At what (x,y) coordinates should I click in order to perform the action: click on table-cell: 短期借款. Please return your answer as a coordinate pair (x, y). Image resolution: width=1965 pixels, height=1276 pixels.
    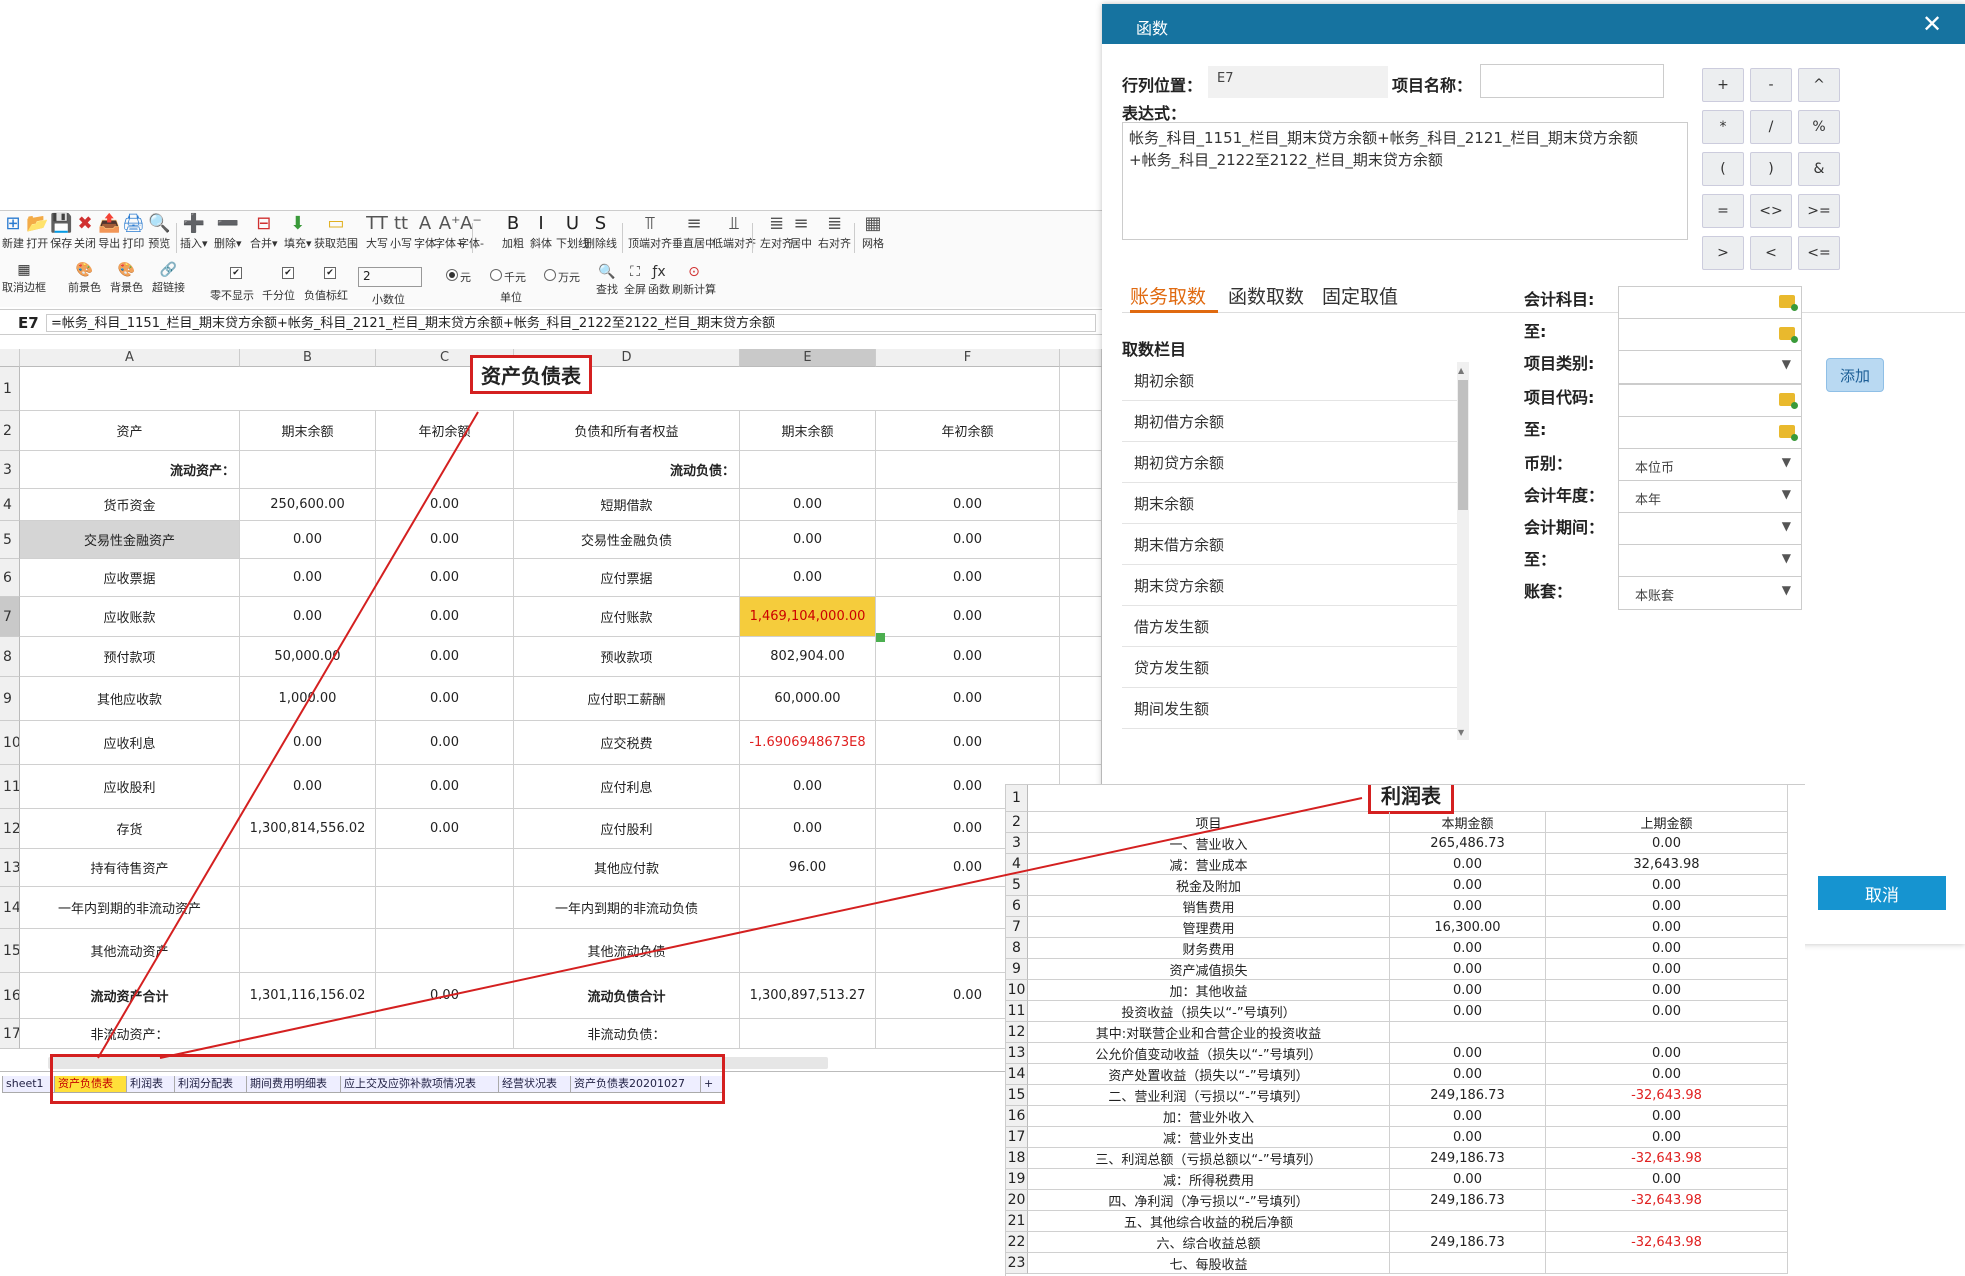
    Looking at the image, I should click on (627, 505).